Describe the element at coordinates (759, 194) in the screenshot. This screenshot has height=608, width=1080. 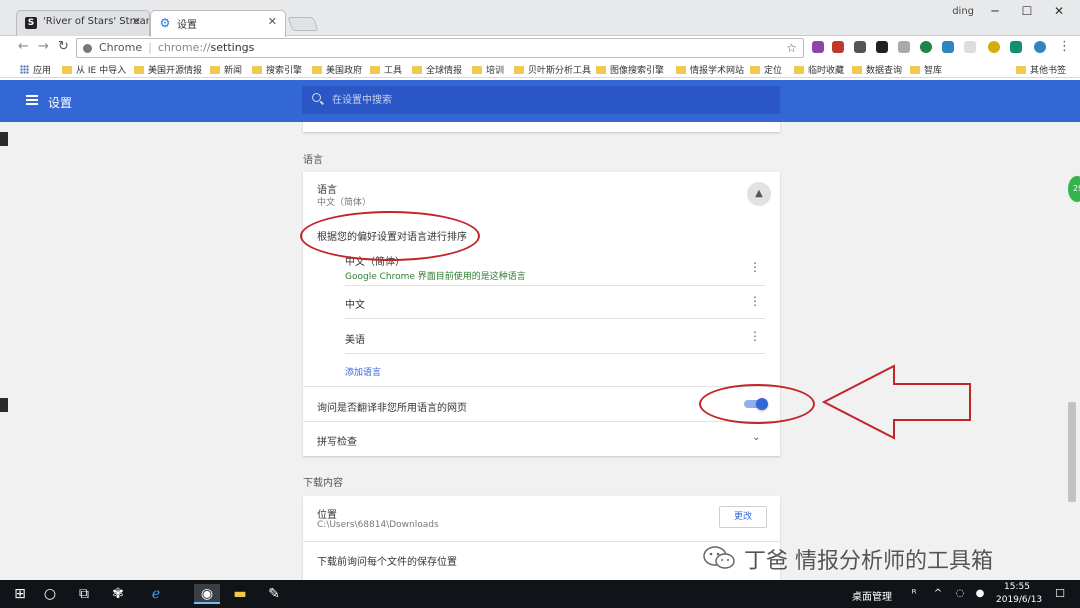
I see `chevron-up-icon: ▲` at that location.